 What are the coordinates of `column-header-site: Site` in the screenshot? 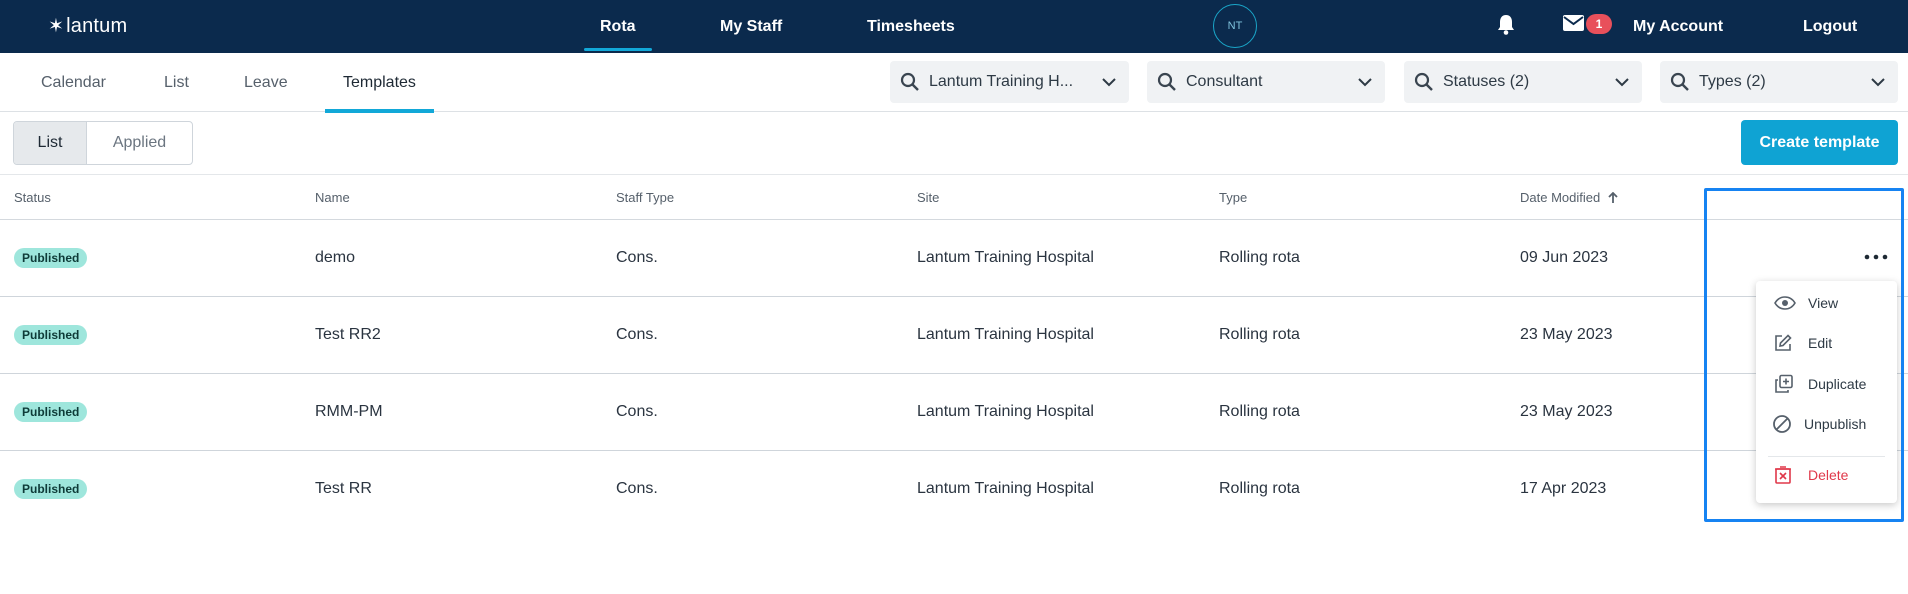 It's located at (928, 197).